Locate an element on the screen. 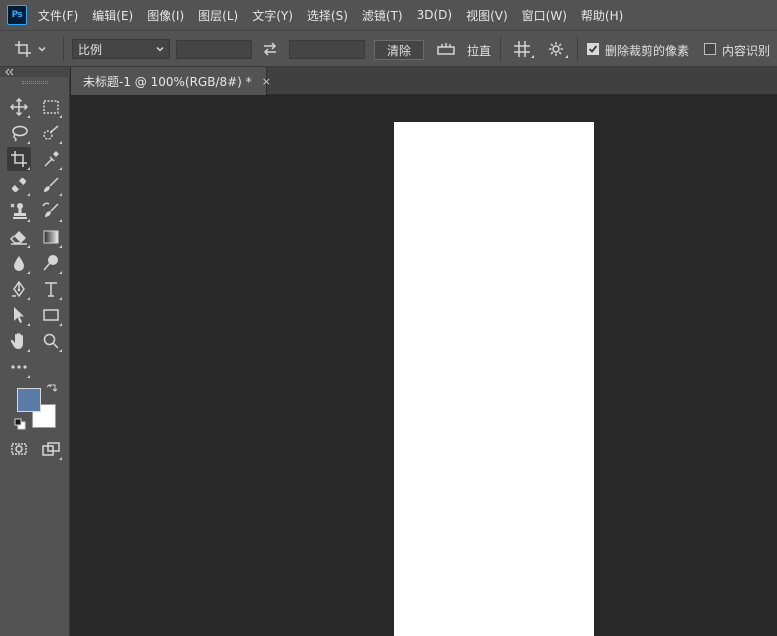  panel-grip is located at coordinates (35, 82).